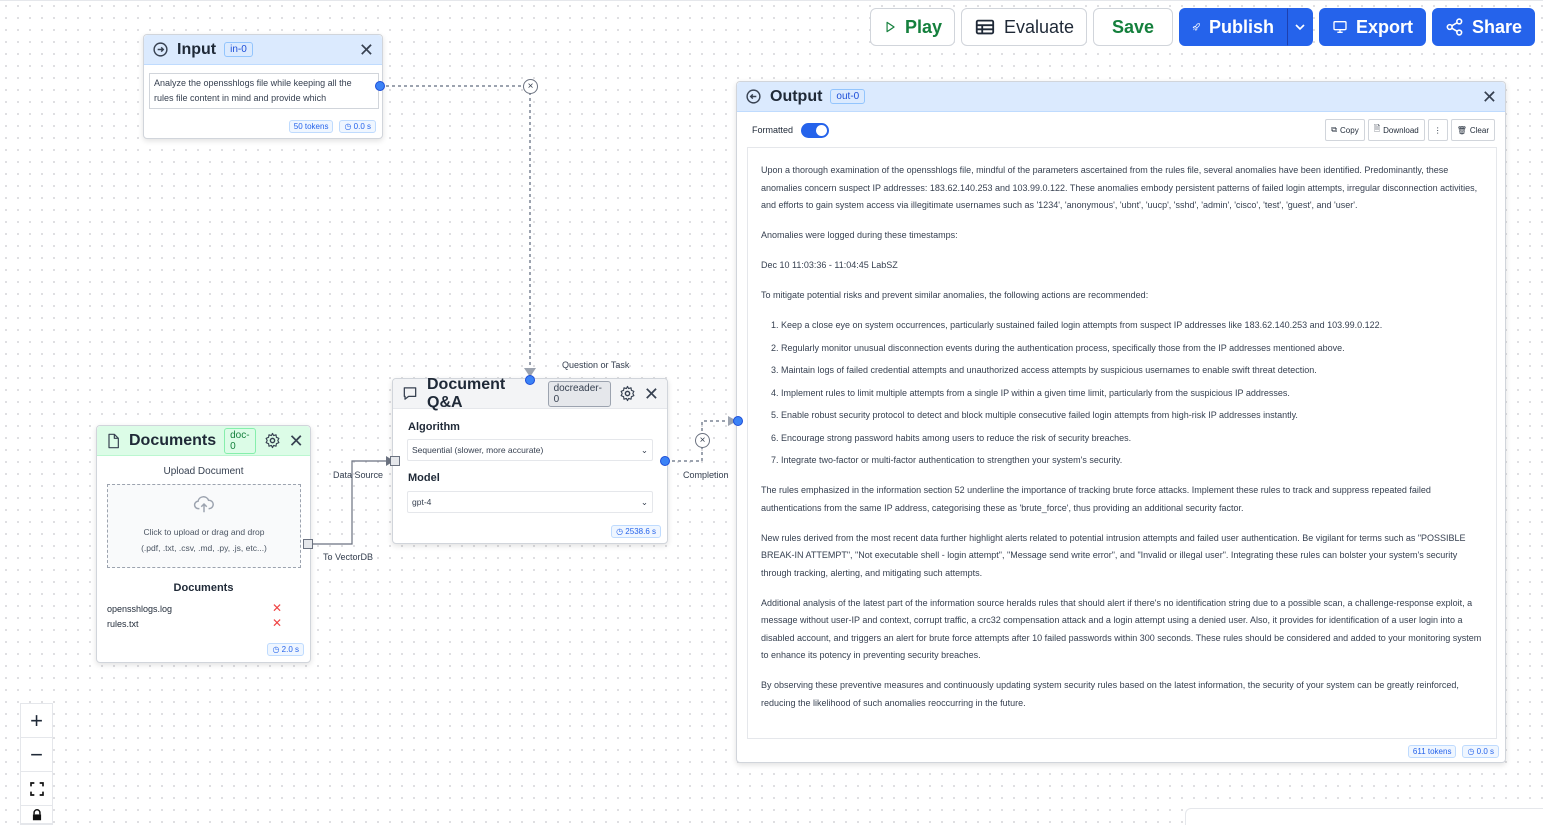  I want to click on input-node-header: Input in-0 ✕, so click(263, 50).